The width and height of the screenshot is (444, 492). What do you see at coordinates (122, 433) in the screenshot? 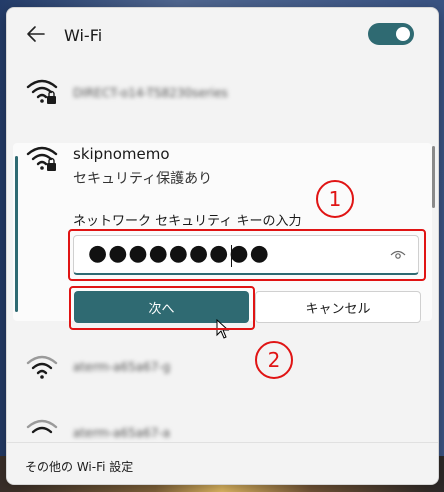
I see `network-ssid: aterm-a65a67-a` at bounding box center [122, 433].